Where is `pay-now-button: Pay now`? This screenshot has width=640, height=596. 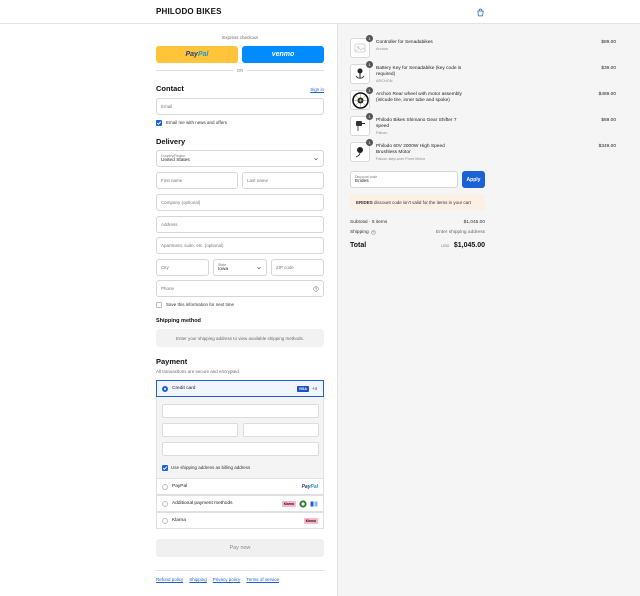 pay-now-button: Pay now is located at coordinates (240, 548).